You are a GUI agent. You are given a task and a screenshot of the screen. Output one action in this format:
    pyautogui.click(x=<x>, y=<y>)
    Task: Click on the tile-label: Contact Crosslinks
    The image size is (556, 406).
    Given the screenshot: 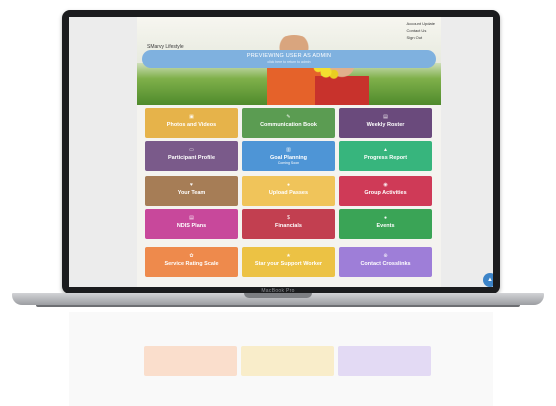 What is the action you would take?
    pyautogui.click(x=385, y=264)
    